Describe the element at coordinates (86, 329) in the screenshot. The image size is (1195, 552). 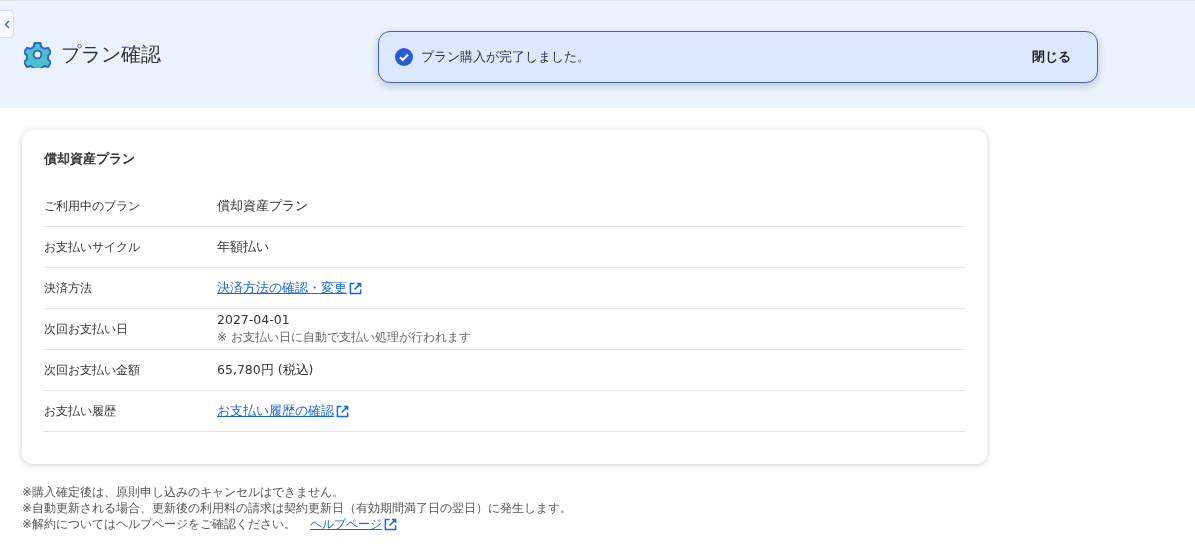
I see `row-label: 次回お支払い日` at that location.